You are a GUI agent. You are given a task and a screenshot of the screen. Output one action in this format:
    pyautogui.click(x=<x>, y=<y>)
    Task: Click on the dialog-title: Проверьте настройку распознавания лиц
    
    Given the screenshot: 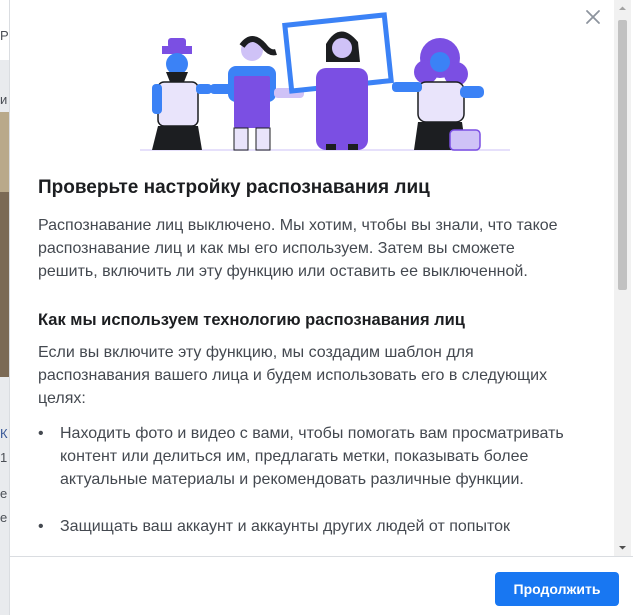 What is the action you would take?
    pyautogui.click(x=234, y=187)
    